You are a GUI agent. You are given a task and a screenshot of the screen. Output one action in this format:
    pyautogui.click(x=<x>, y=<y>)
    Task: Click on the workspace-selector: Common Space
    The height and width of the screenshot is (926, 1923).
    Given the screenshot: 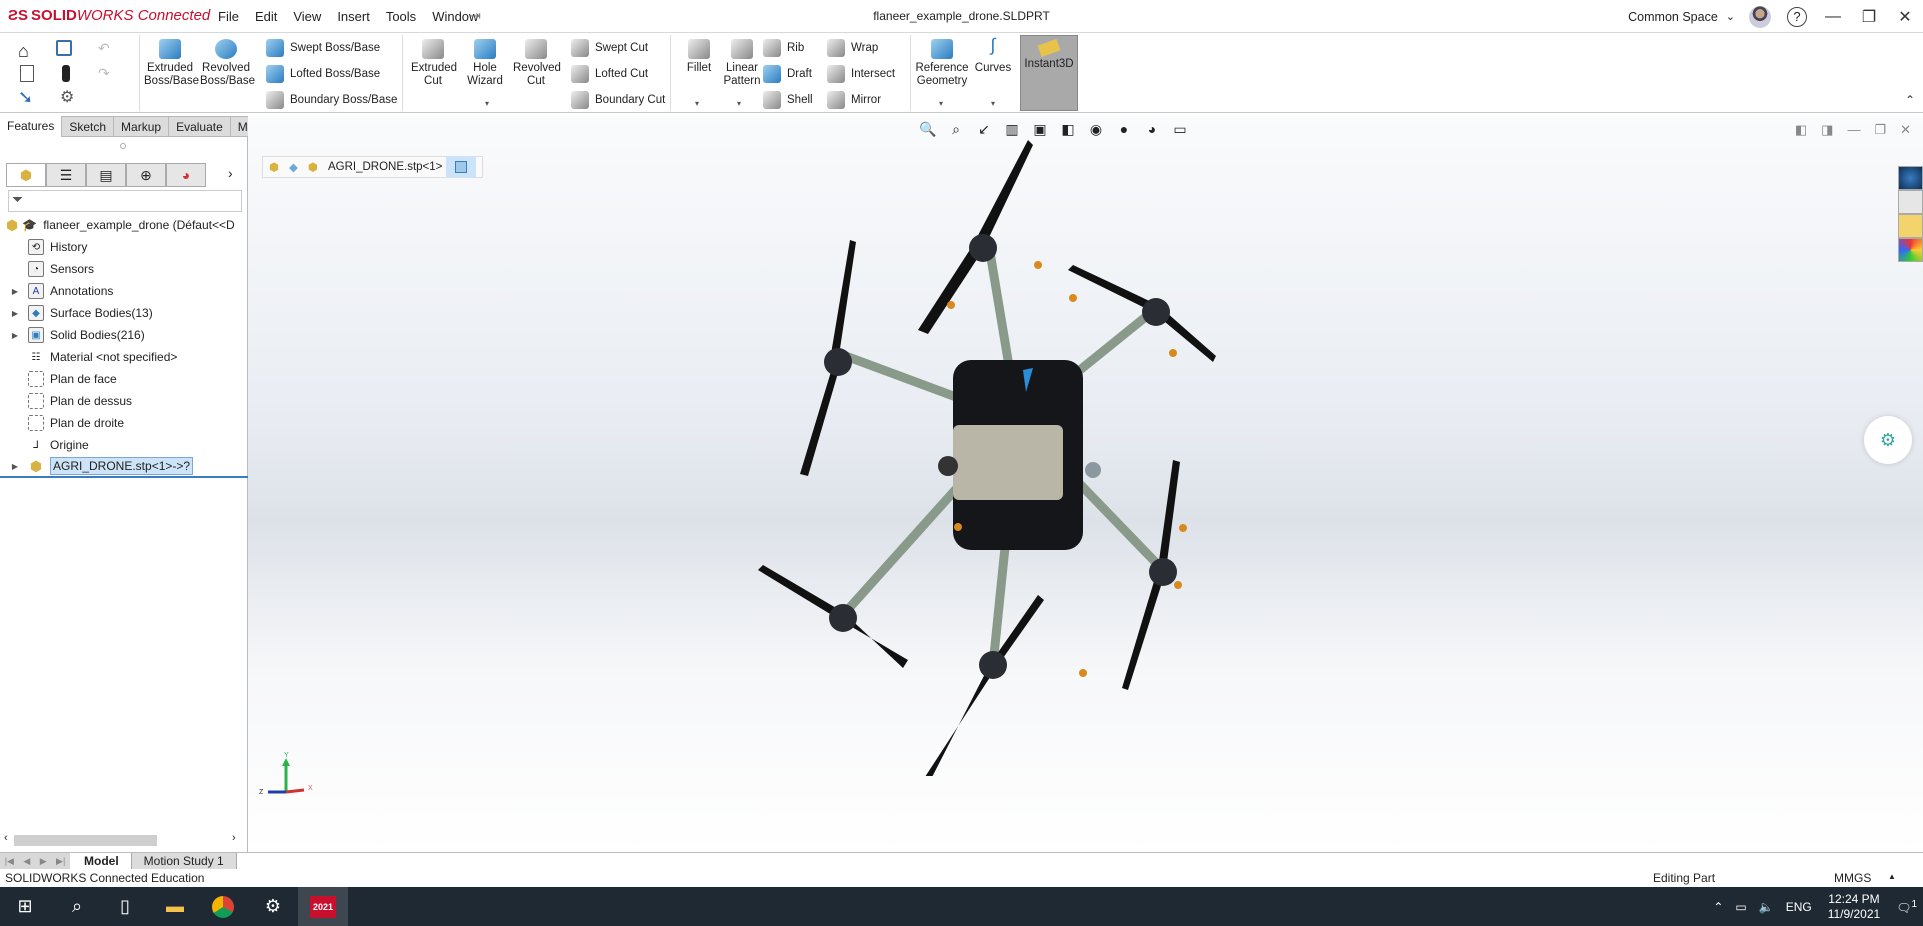 What is the action you would take?
    pyautogui.click(x=1673, y=17)
    